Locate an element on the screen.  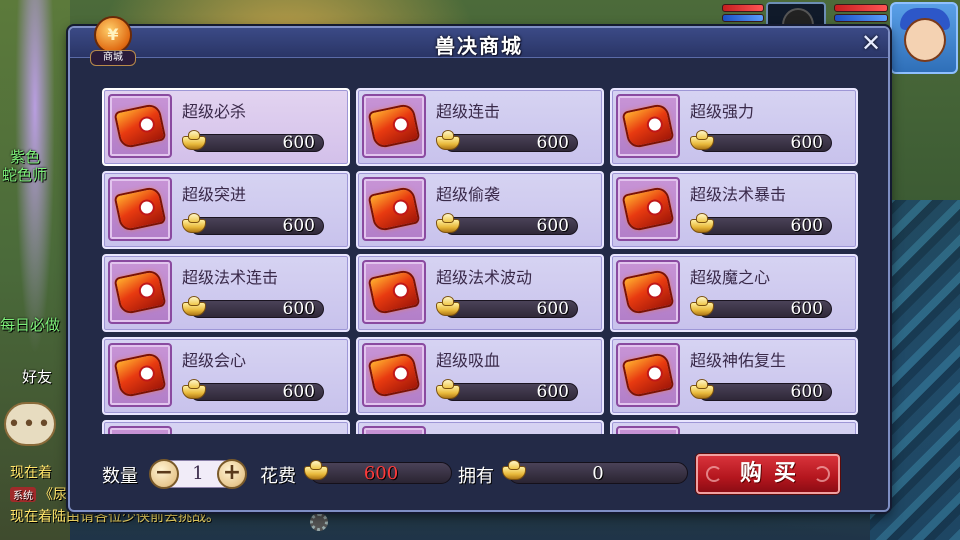
daily-tasks-button: 每日必做 is located at coordinates (30, 324).